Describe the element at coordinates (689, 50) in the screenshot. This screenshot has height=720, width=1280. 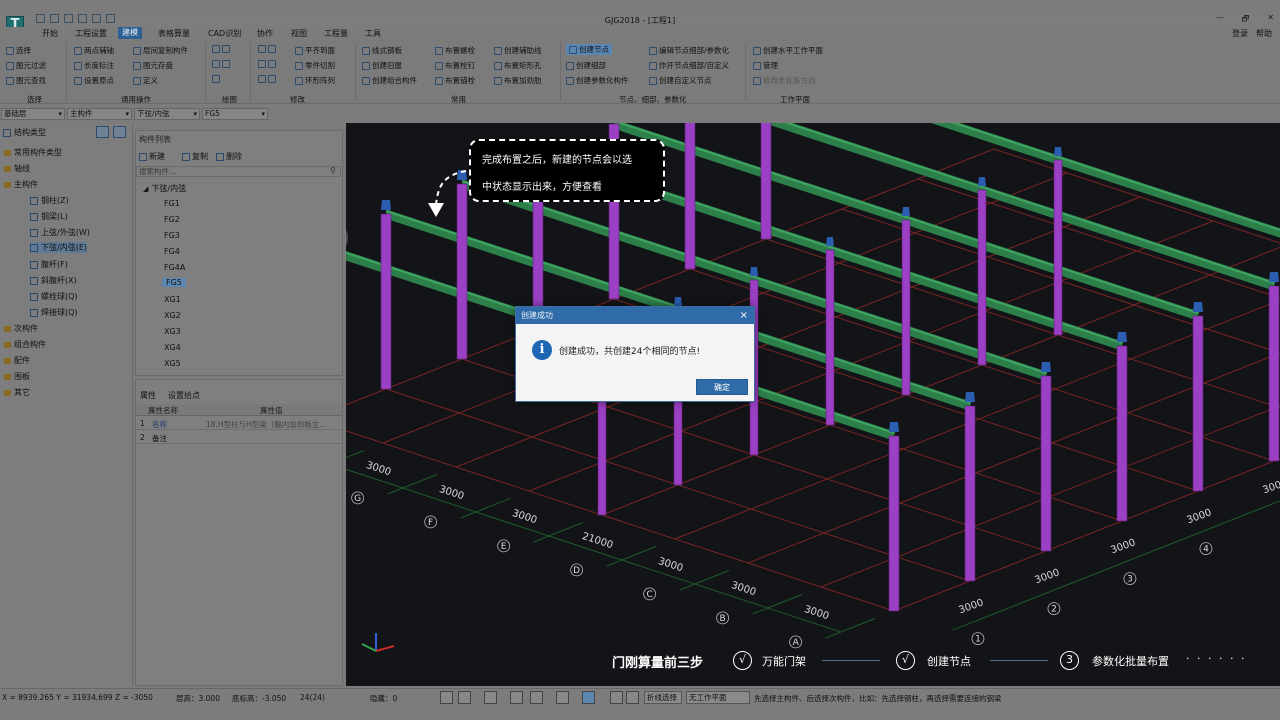
I see `edit-node-detail-button: 编辑节点细部/参数化` at that location.